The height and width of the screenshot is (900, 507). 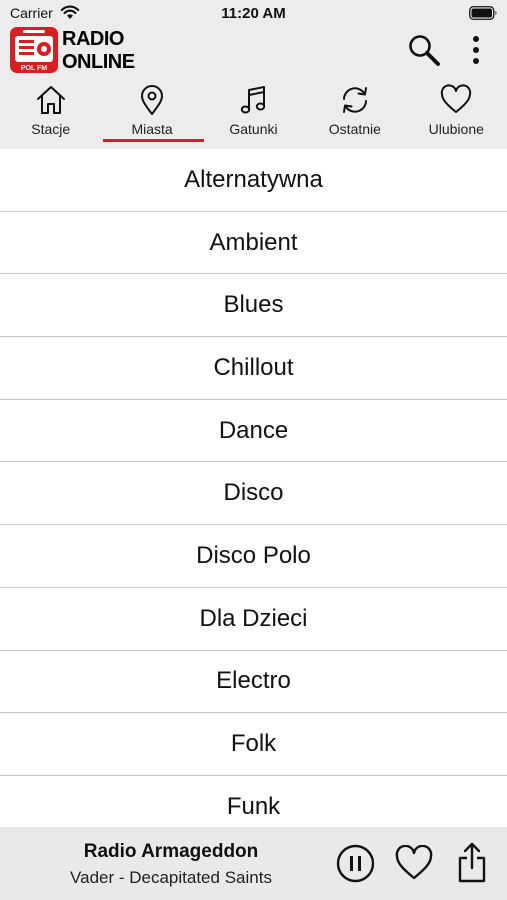 What do you see at coordinates (354, 115) in the screenshot?
I see `tab-ostatnie: Ostatnie` at bounding box center [354, 115].